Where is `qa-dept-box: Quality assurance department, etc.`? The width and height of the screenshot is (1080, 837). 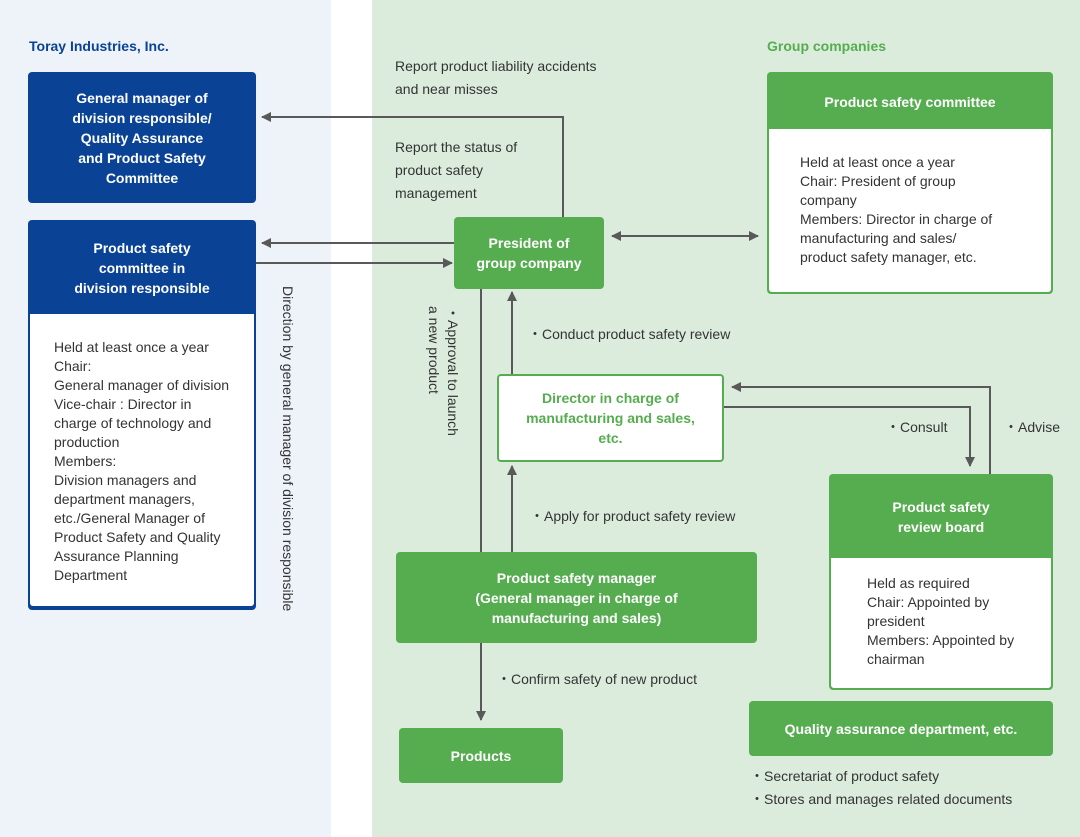
qa-dept-box: Quality assurance department, etc. is located at coordinates (901, 728).